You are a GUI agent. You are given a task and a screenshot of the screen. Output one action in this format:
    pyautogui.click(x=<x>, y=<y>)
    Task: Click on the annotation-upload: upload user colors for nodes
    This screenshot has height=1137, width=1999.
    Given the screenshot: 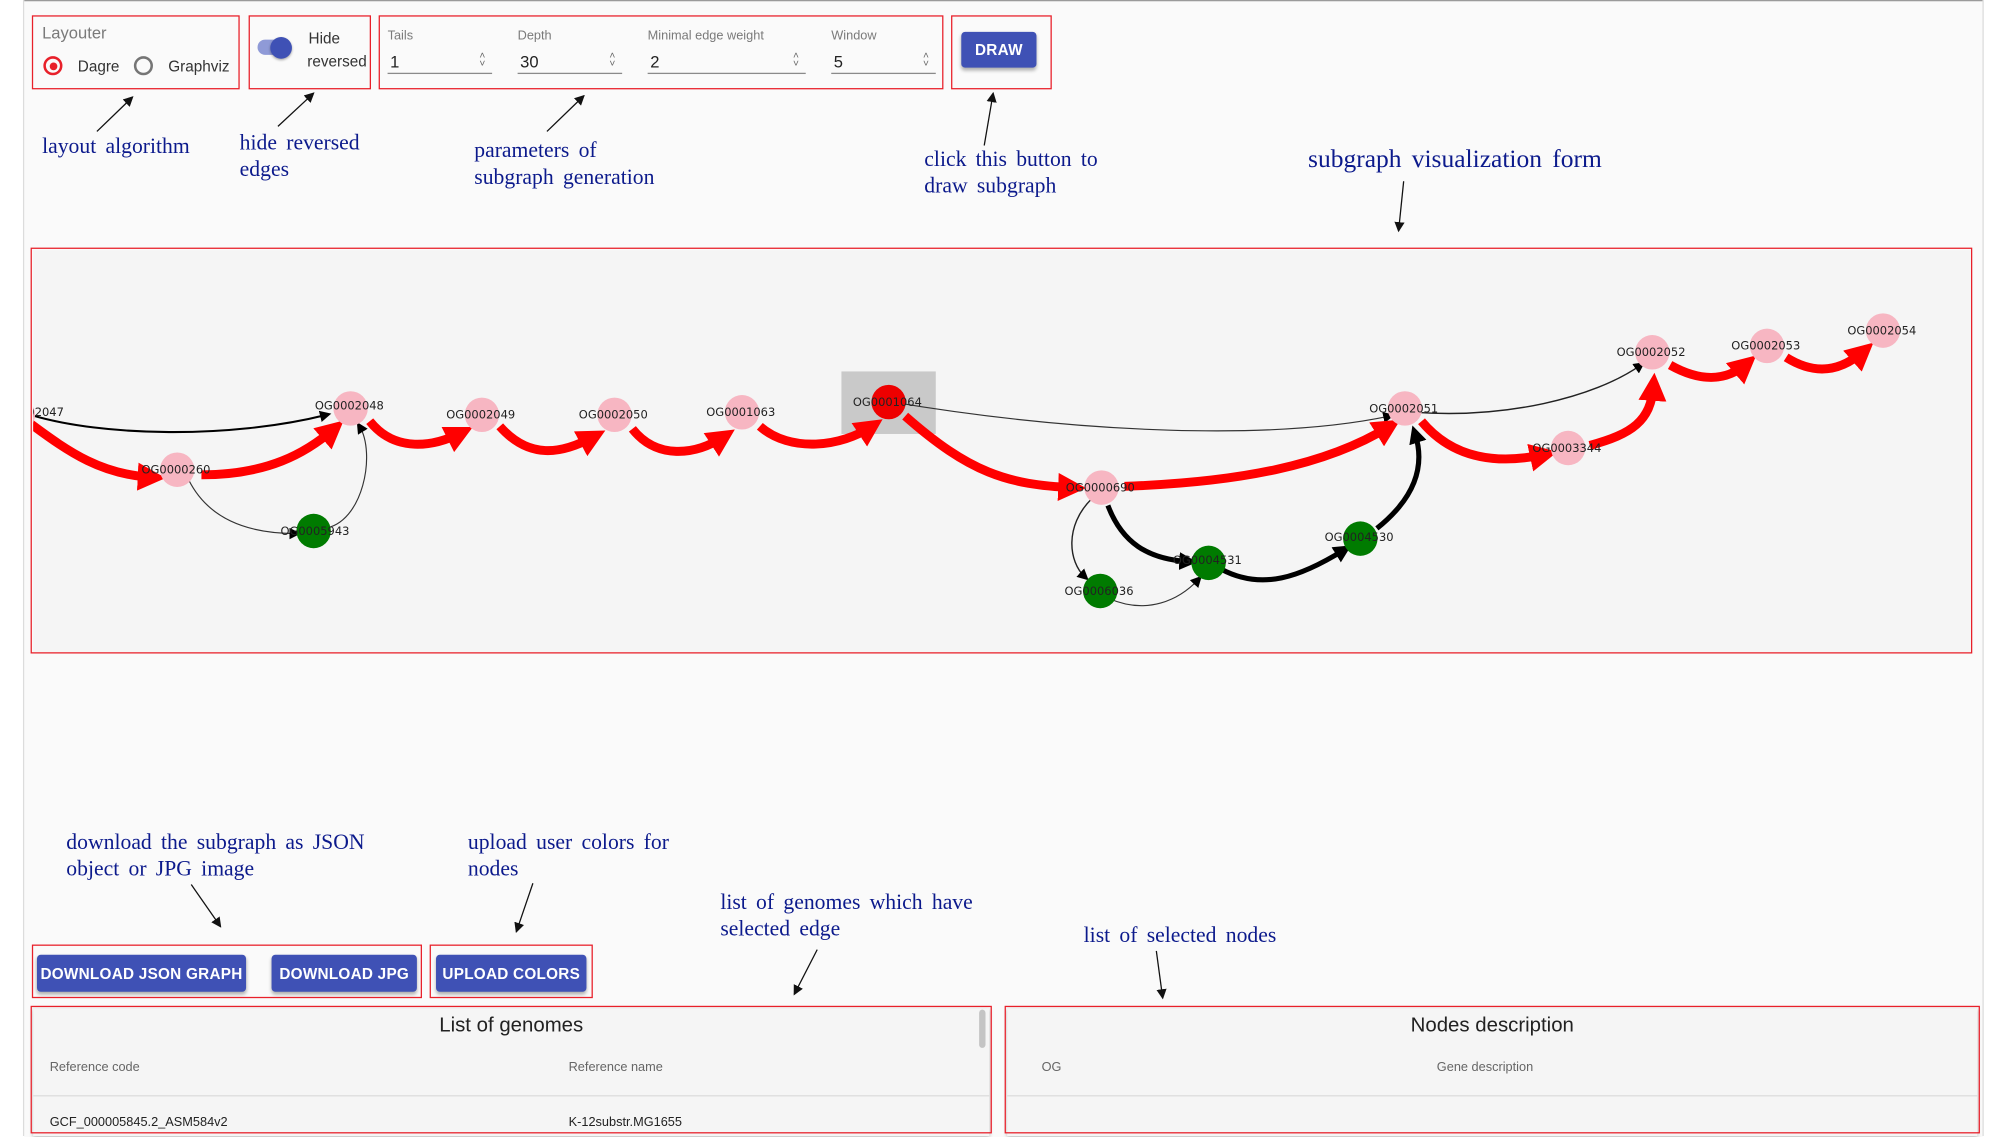 What is the action you would take?
    pyautogui.click(x=568, y=855)
    